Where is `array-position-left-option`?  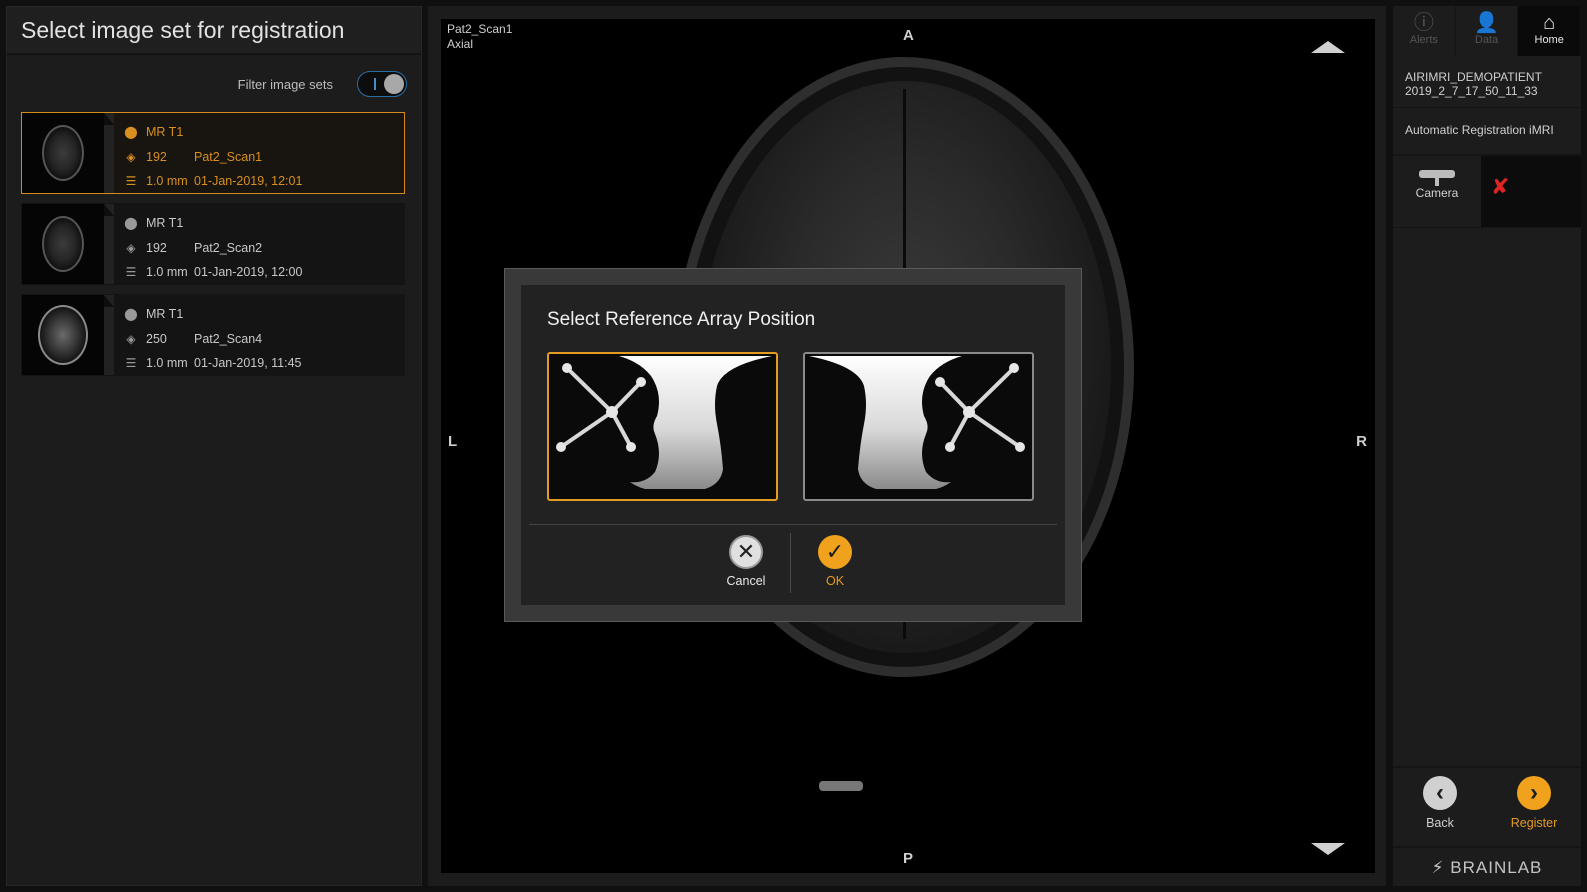 array-position-left-option is located at coordinates (662, 426).